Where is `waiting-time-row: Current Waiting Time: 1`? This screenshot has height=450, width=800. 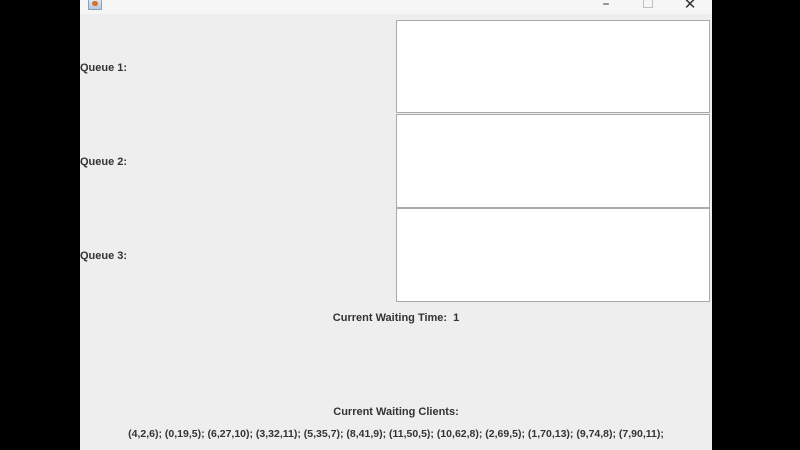
waiting-time-row: Current Waiting Time: 1 is located at coordinates (396, 318).